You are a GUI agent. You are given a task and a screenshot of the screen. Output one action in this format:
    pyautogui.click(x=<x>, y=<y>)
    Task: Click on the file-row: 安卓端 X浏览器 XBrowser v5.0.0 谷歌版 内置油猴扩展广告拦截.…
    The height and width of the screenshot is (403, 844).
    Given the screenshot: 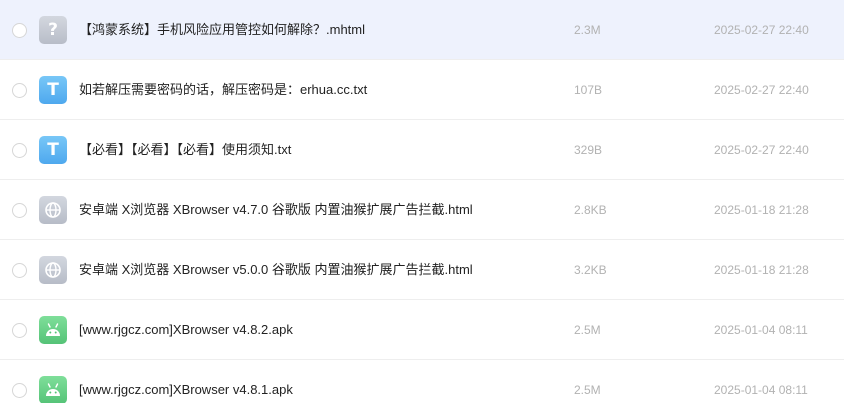 What is the action you would take?
    pyautogui.click(x=422, y=270)
    